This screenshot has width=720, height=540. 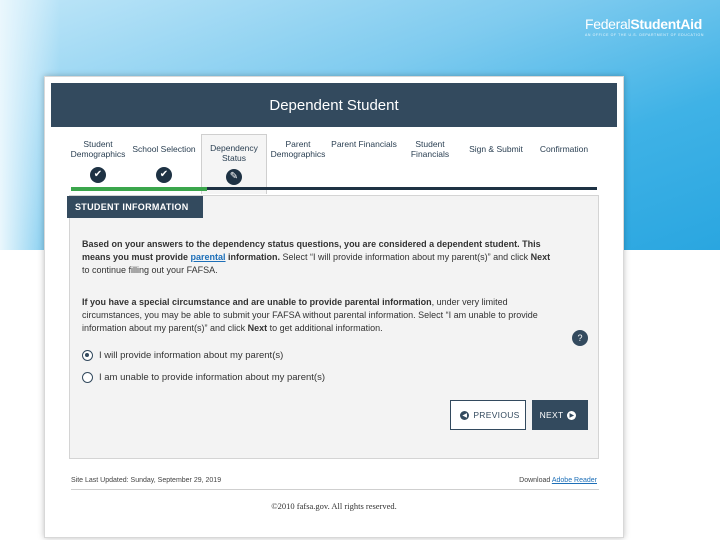 What do you see at coordinates (496, 149) in the screenshot?
I see `step-label: Sign & Submit` at bounding box center [496, 149].